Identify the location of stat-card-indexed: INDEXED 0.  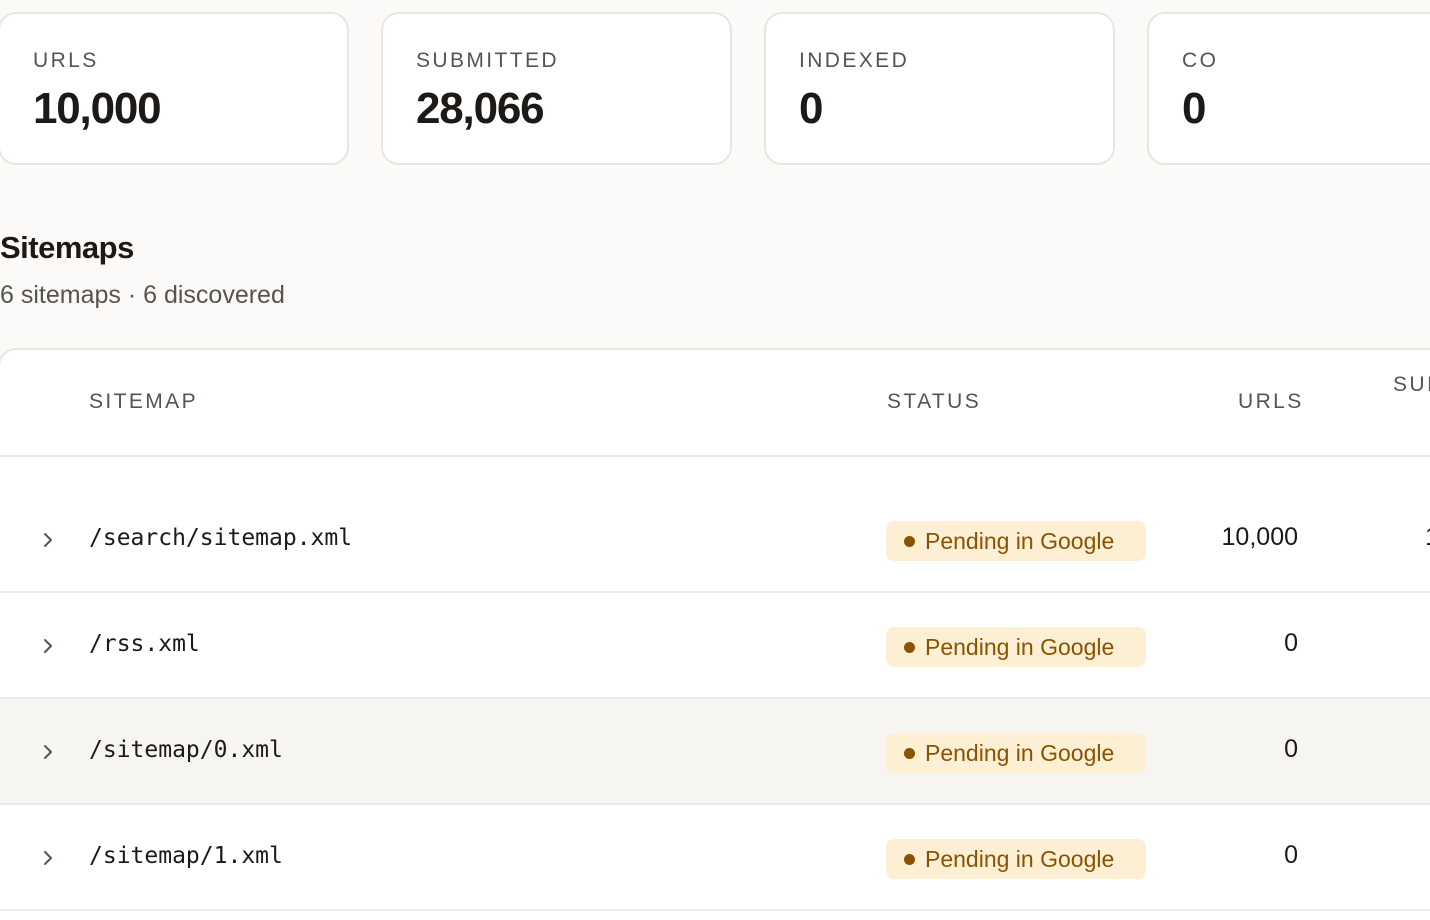
(939, 88).